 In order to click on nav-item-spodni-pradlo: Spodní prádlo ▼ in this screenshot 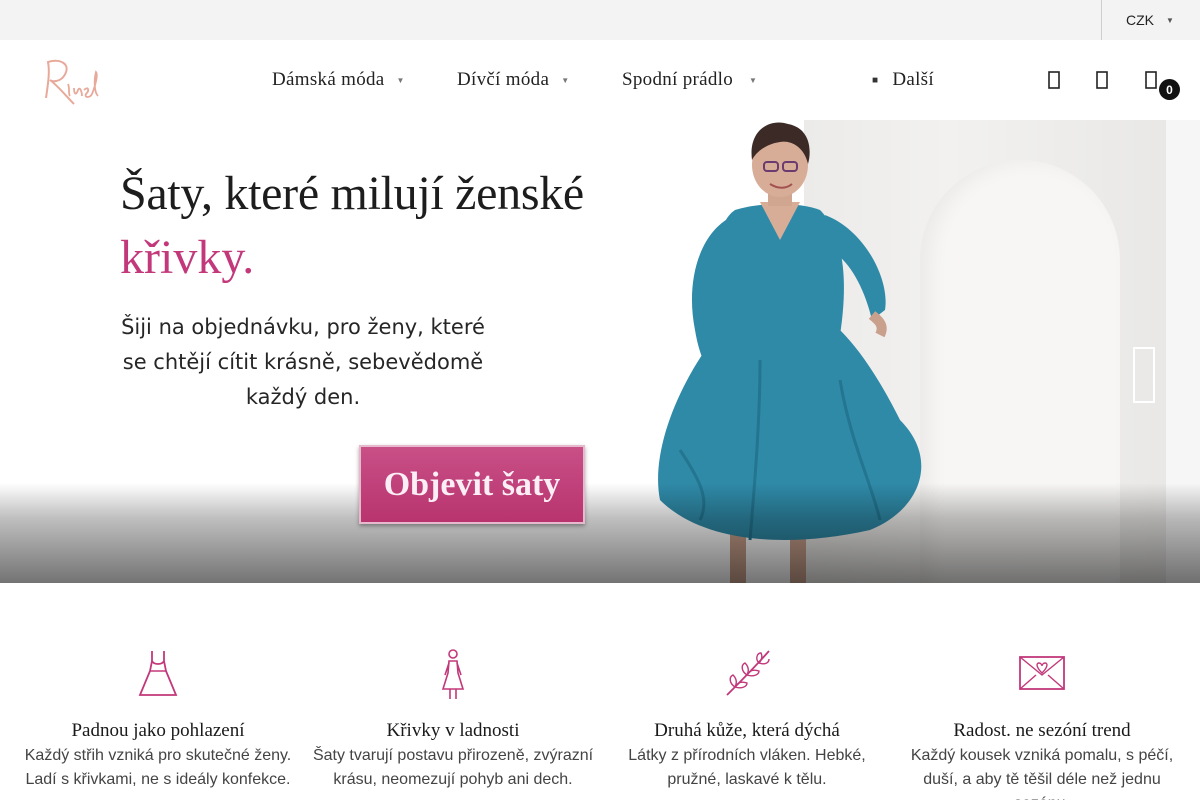, I will do `click(689, 80)`.